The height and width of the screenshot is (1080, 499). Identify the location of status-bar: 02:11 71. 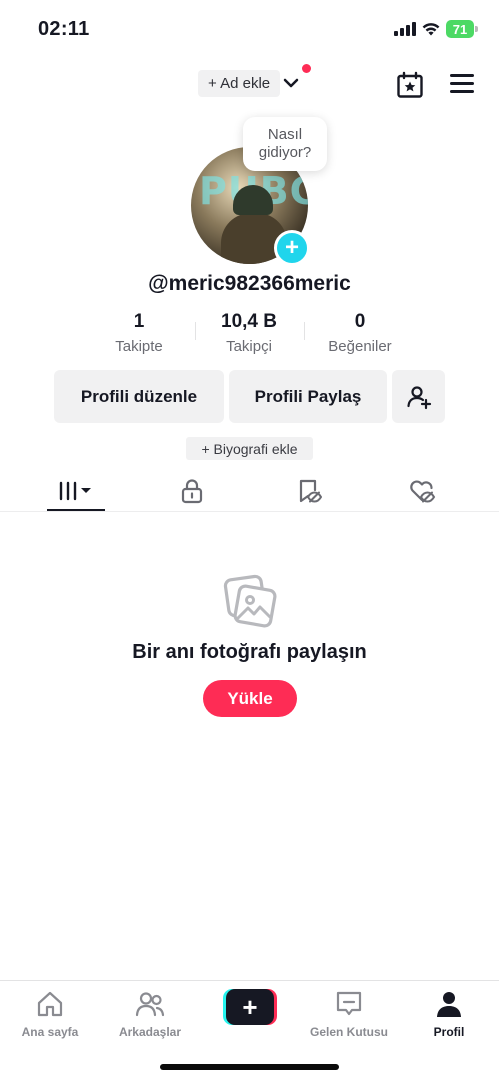
(249, 29).